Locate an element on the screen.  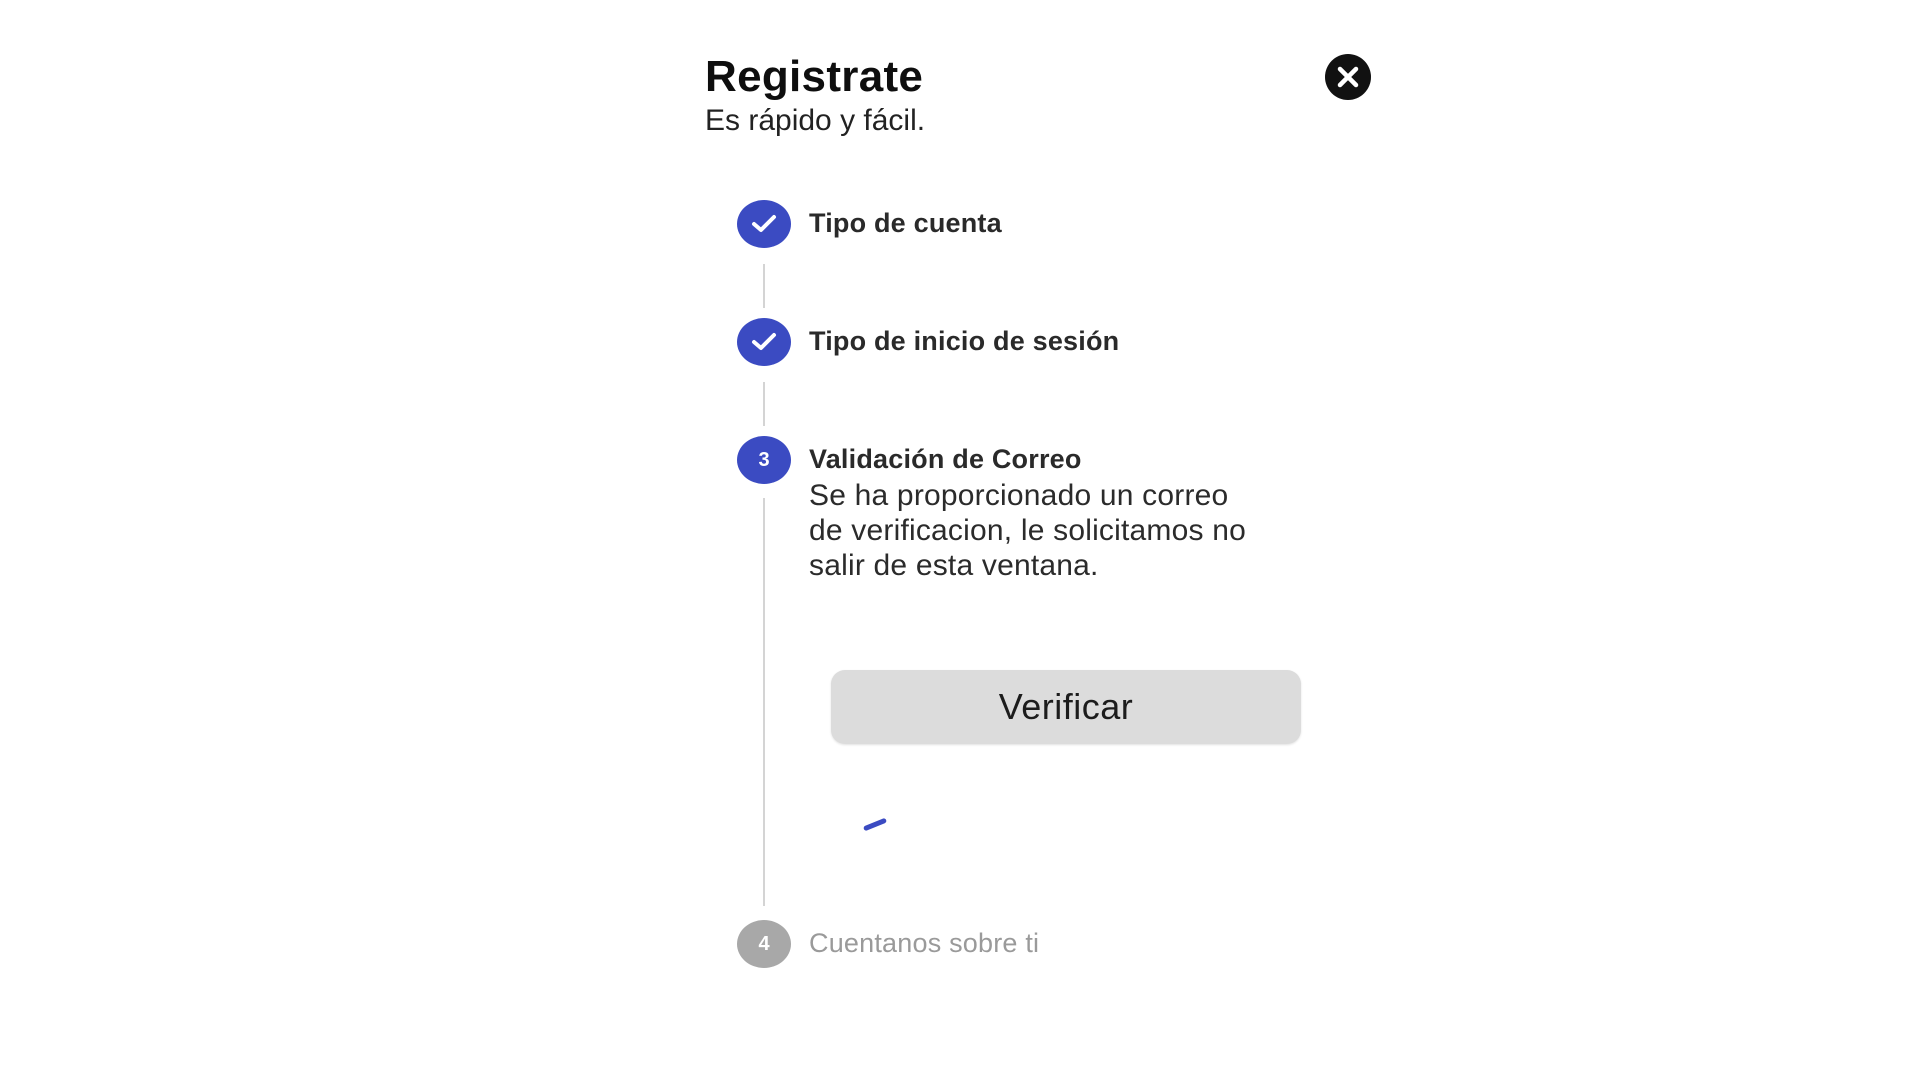
dialog-subtitle: Es rápido y fácil. is located at coordinates (815, 120).